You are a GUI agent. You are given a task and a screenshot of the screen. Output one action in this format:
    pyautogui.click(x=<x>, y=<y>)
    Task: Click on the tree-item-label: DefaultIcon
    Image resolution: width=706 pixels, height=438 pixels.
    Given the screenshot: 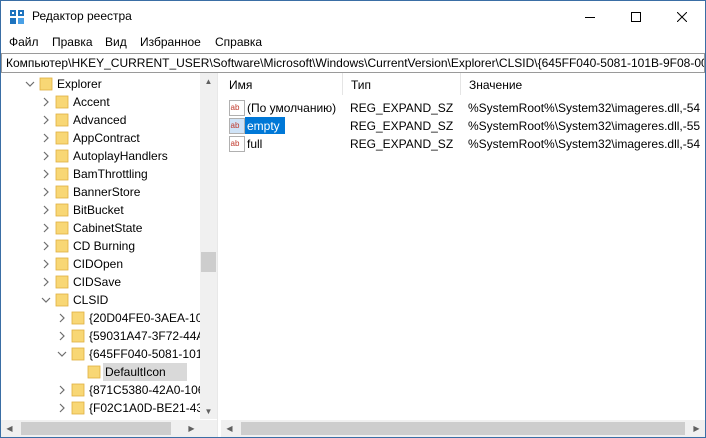 What is the action you would take?
    pyautogui.click(x=135, y=372)
    